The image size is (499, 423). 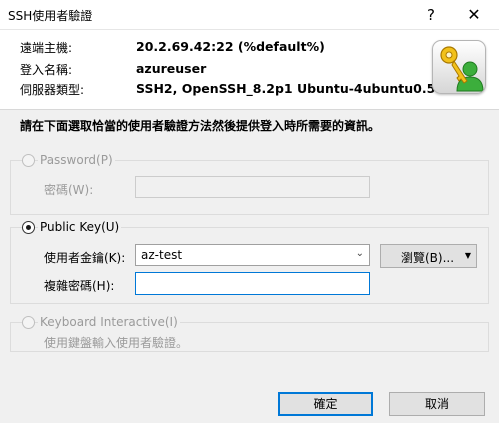 What do you see at coordinates (252, 255) in the screenshot?
I see `user-key-select: az-test ⌄` at bounding box center [252, 255].